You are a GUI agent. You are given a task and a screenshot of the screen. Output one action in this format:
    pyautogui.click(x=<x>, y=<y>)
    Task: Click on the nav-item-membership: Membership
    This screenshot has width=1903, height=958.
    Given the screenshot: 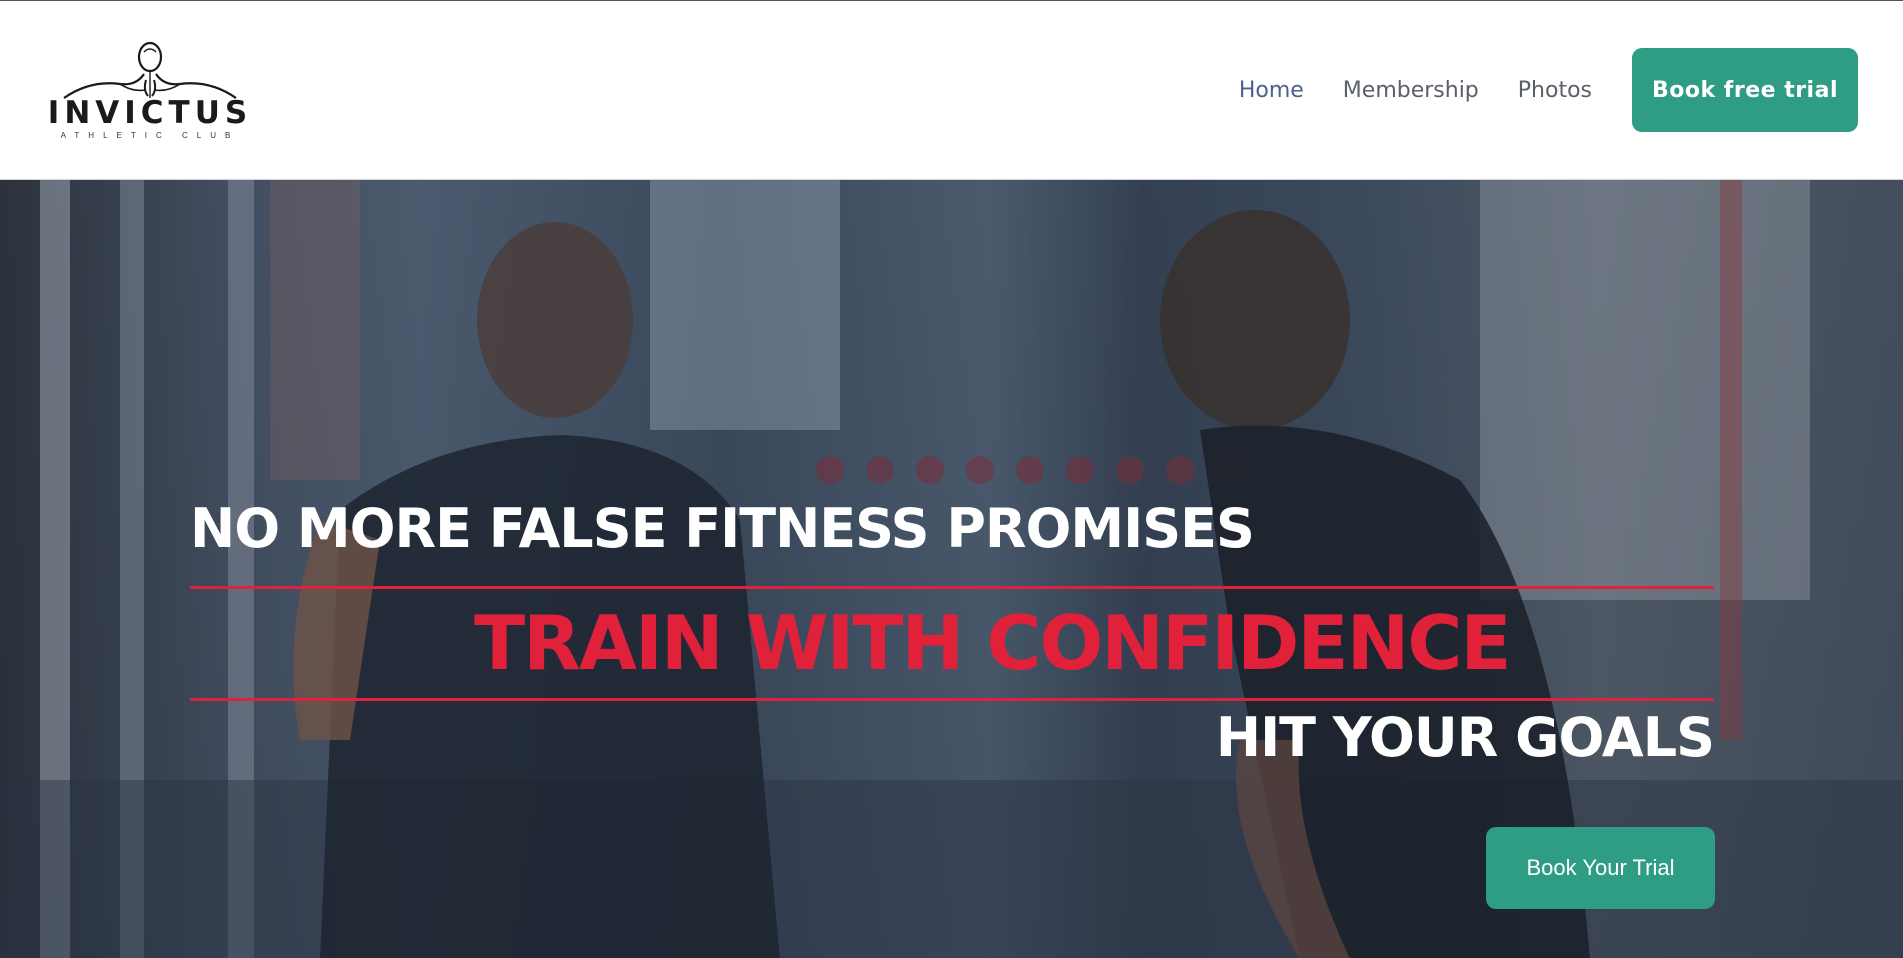 What is the action you would take?
    pyautogui.click(x=1411, y=90)
    